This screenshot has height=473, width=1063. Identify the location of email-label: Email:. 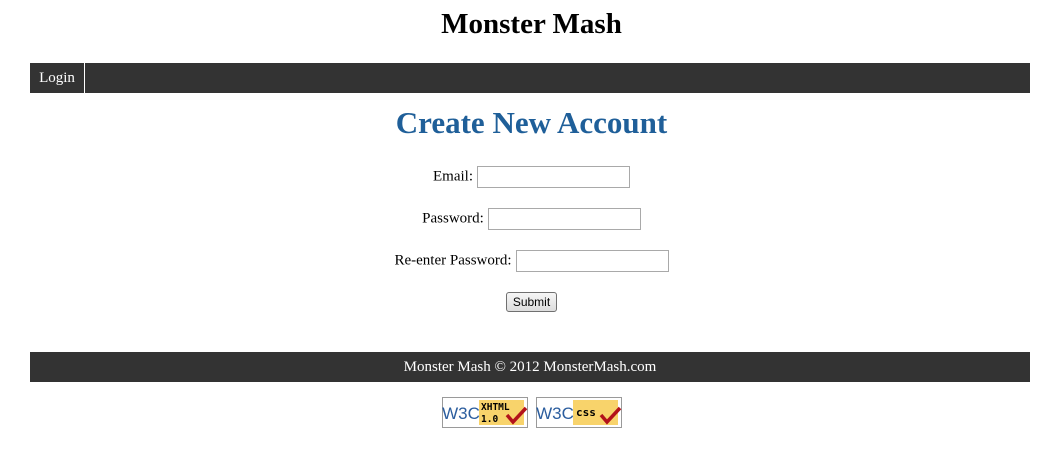
(453, 176).